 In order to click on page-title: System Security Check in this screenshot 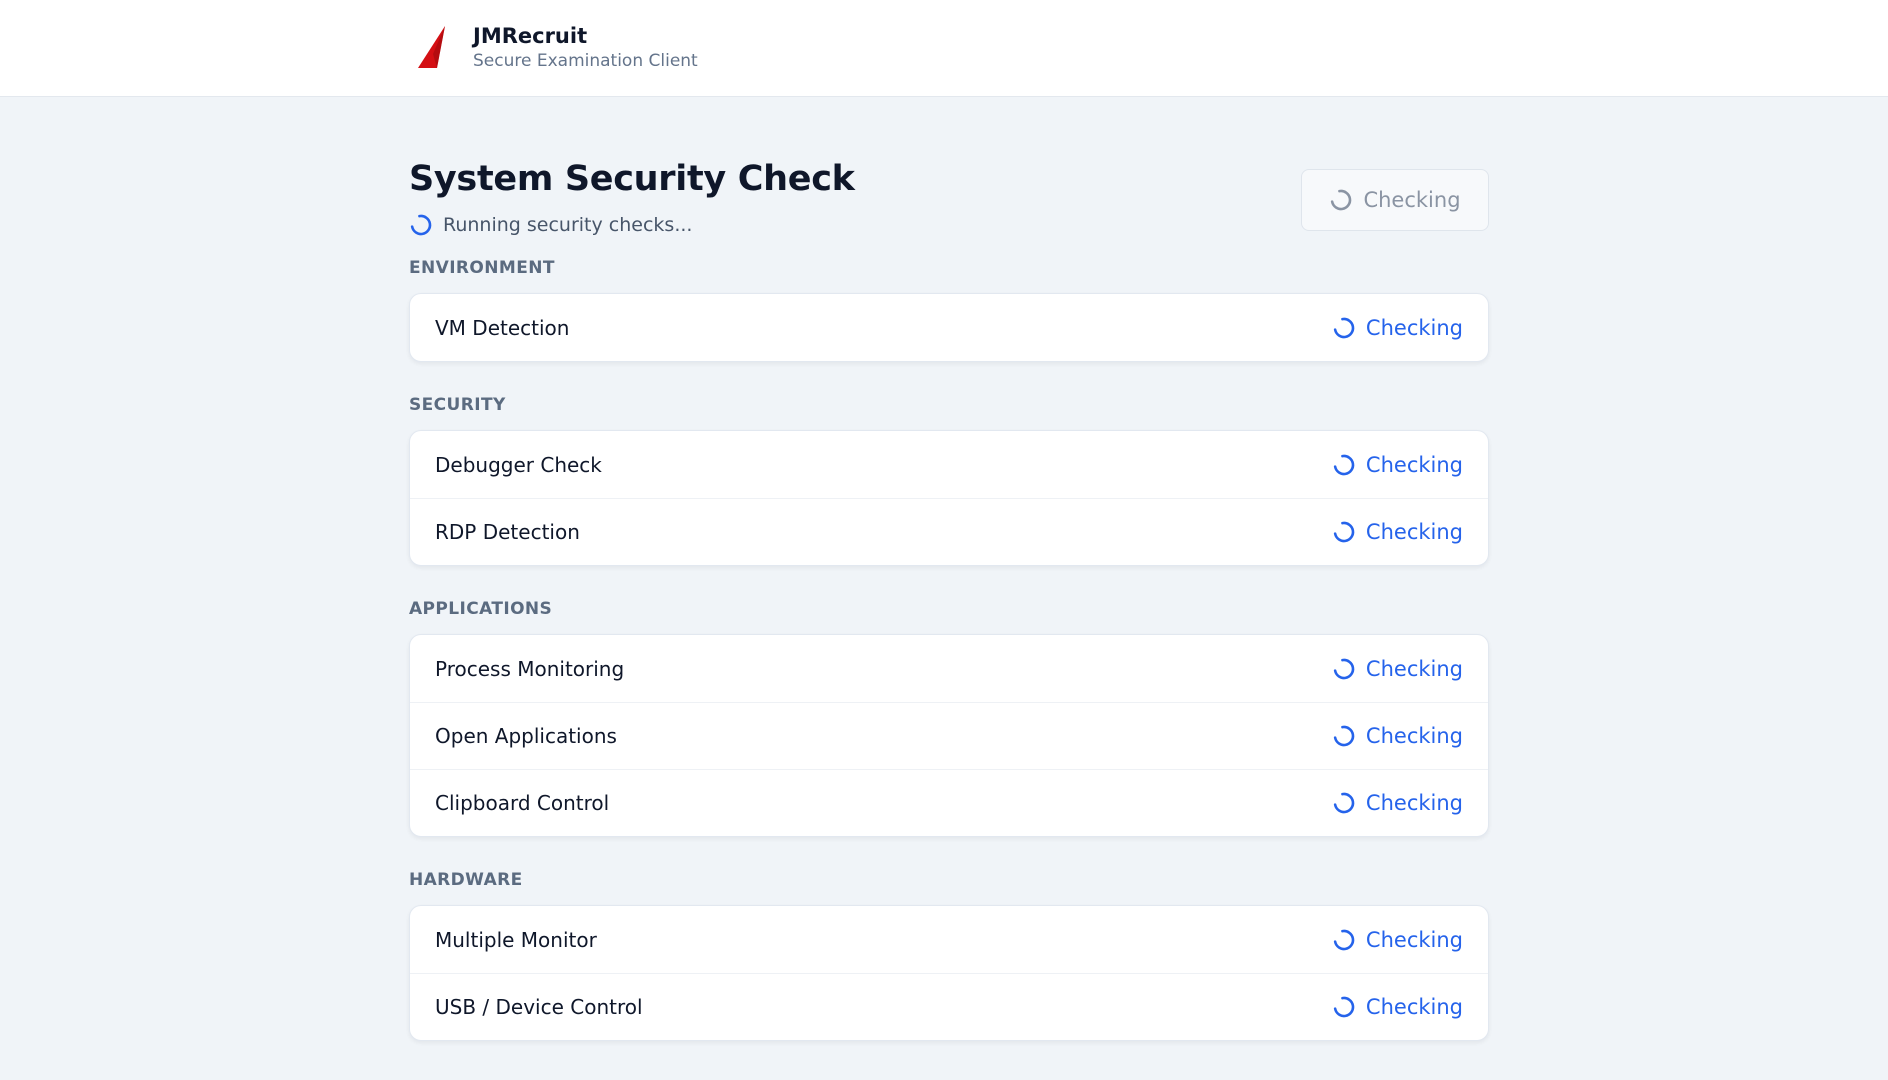, I will do `click(632, 179)`.